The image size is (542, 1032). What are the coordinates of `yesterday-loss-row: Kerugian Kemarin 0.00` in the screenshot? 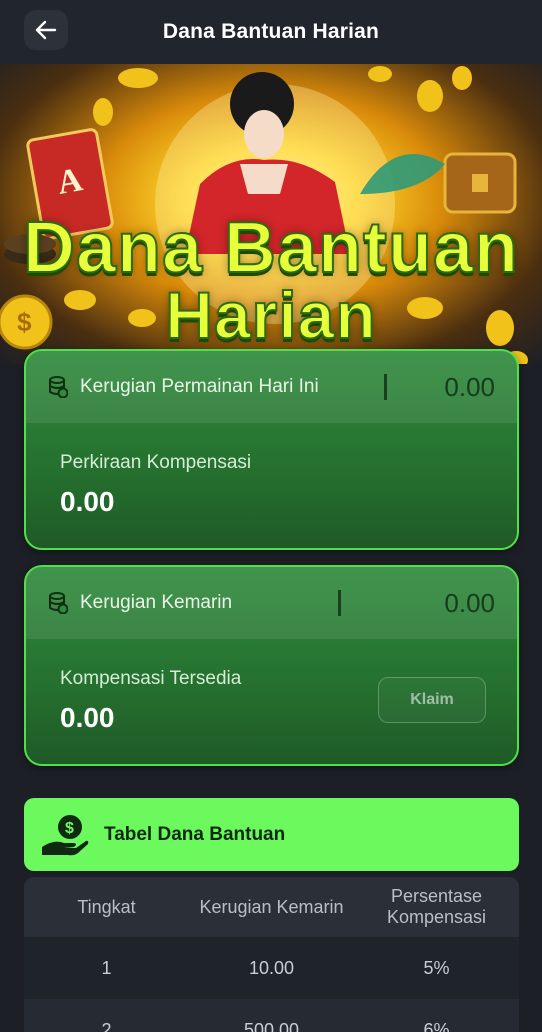 It's located at (271, 603).